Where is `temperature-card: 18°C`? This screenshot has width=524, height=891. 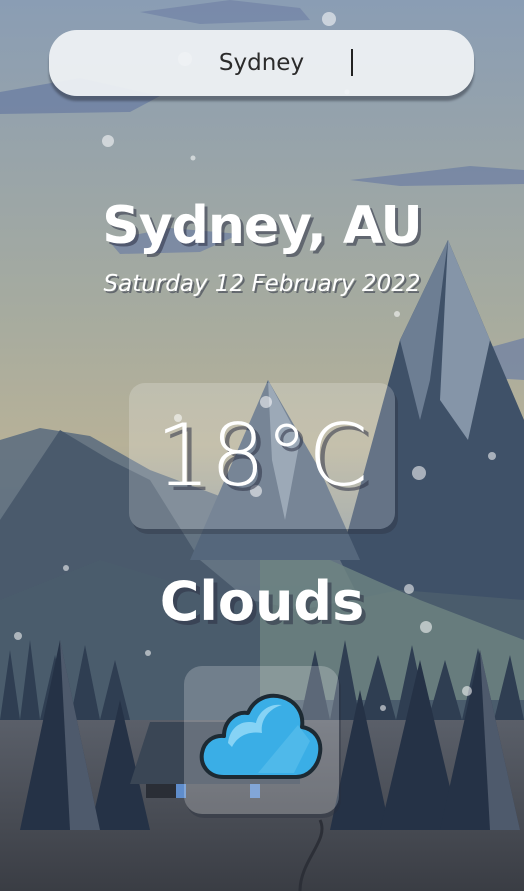
temperature-card: 18°C is located at coordinates (262, 456).